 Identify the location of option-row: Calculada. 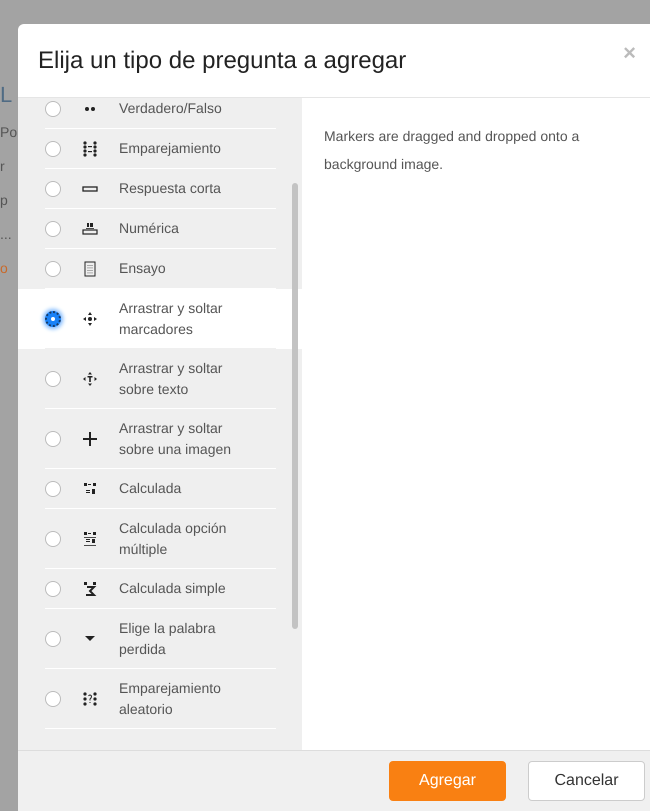
(160, 489).